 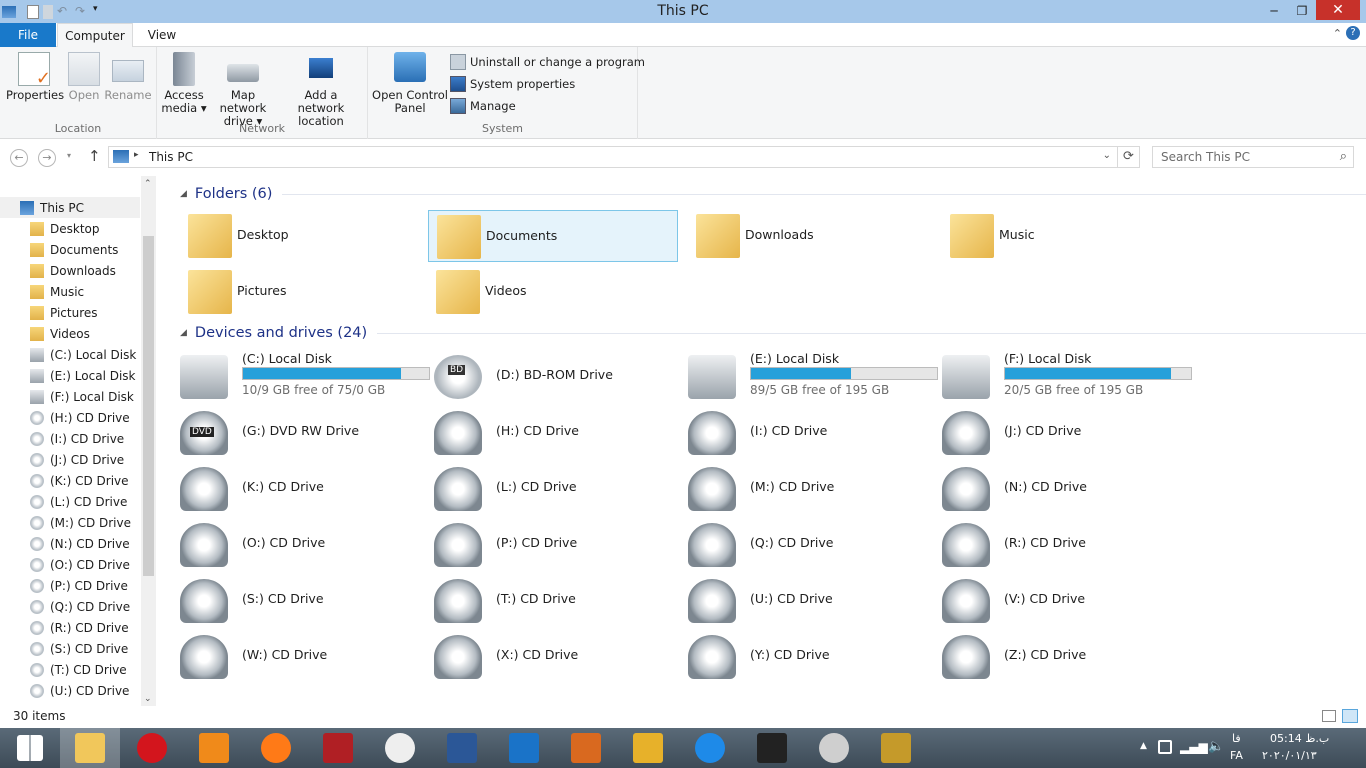 I want to click on clock-date: ۲۰۲۰/۰۱/۱۳, so click(x=1289, y=755).